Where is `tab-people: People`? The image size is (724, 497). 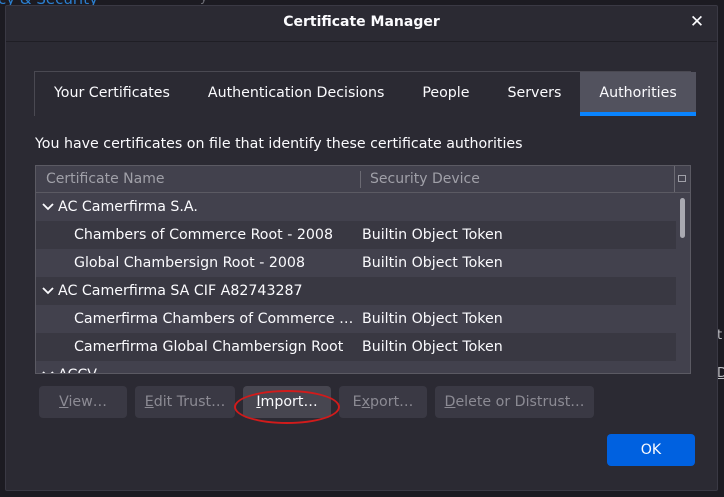
tab-people: People is located at coordinates (445, 94).